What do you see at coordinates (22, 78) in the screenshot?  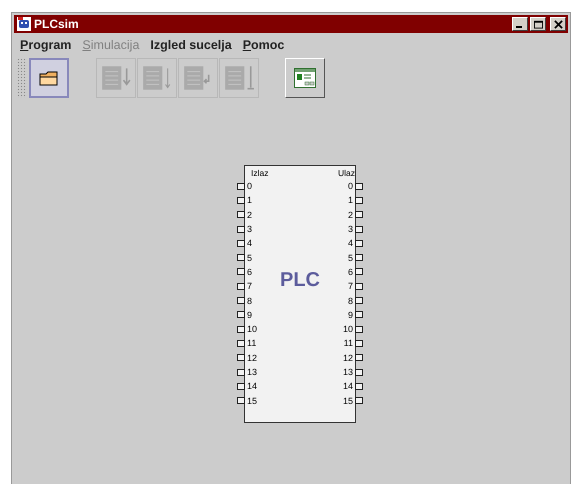 I see `toolbar-grip` at bounding box center [22, 78].